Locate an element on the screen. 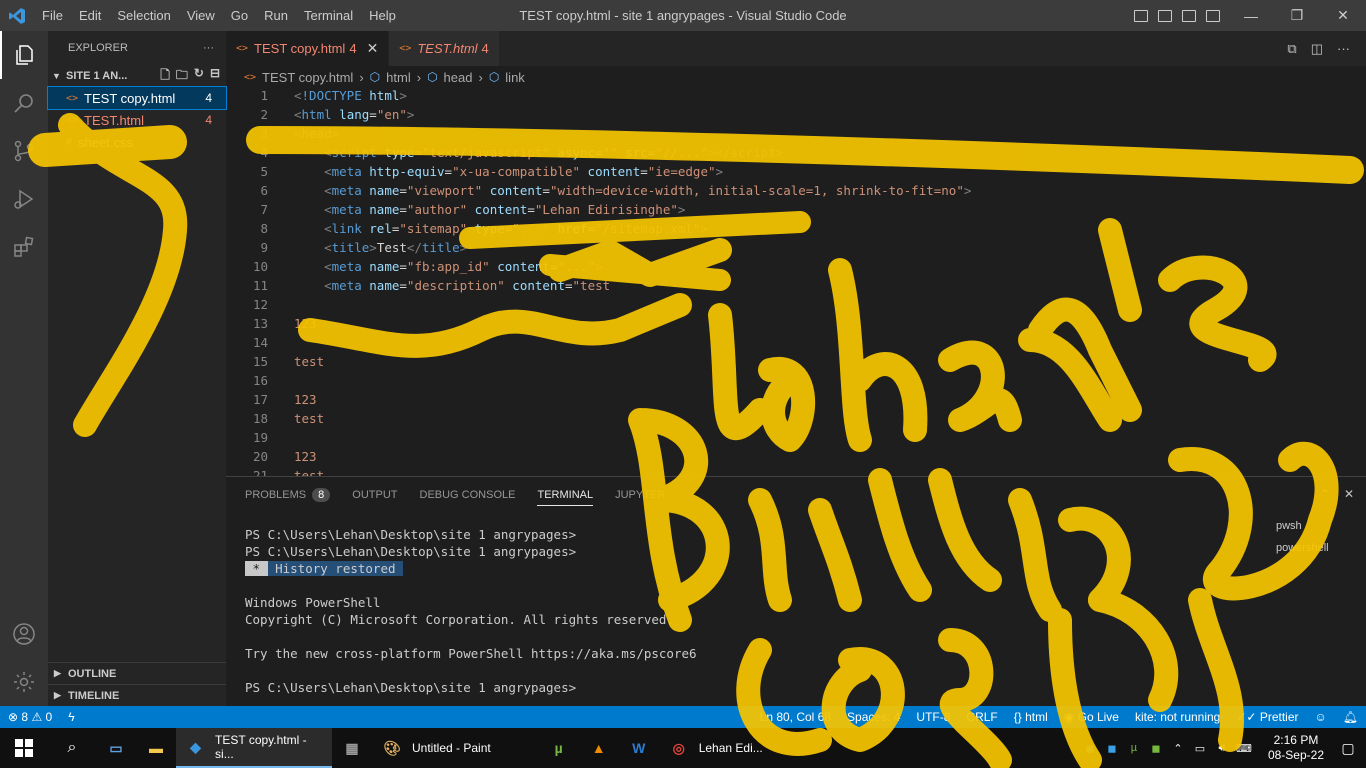 Image resolution: width=1366 pixels, height=768 pixels. file-item-test: <> TEST.html 4 is located at coordinates (137, 120).